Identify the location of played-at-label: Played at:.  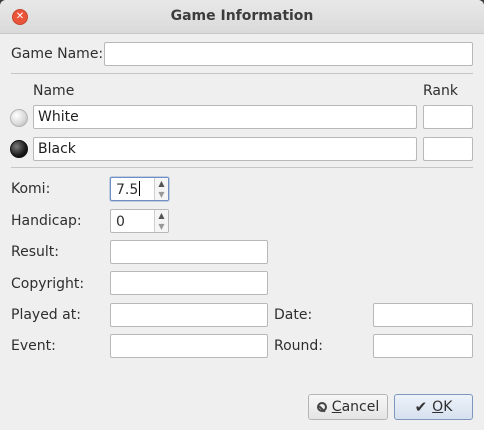
(46, 315).